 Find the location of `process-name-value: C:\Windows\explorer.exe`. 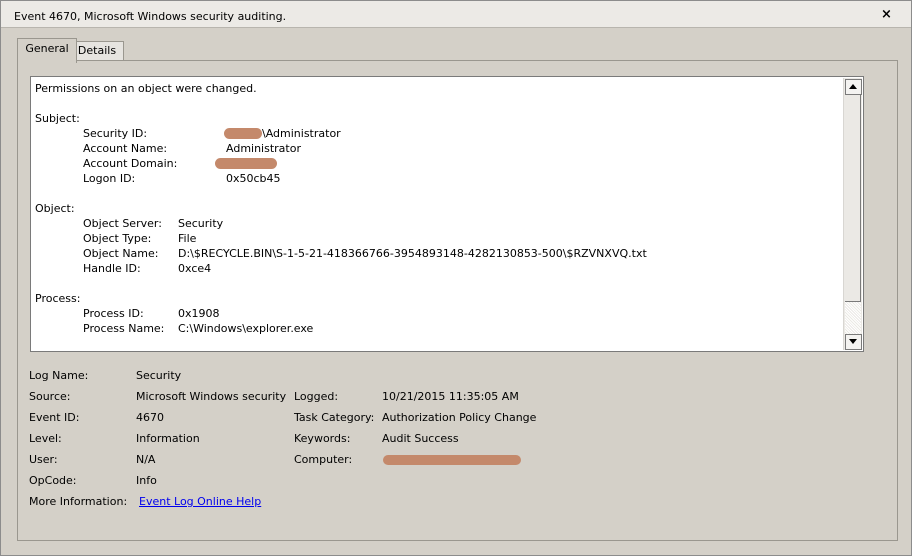

process-name-value: C:\Windows\explorer.exe is located at coordinates (246, 328).